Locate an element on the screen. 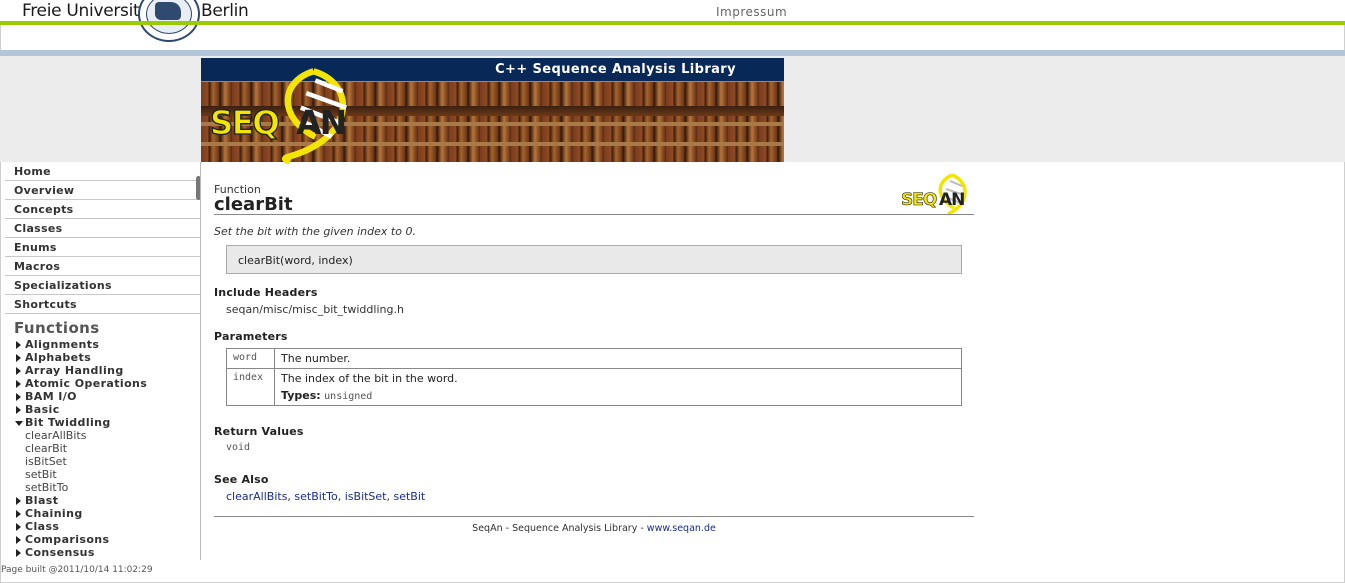  see-also-links: clearAllBits, setBitTo, isBitSet, setBit is located at coordinates (326, 496).